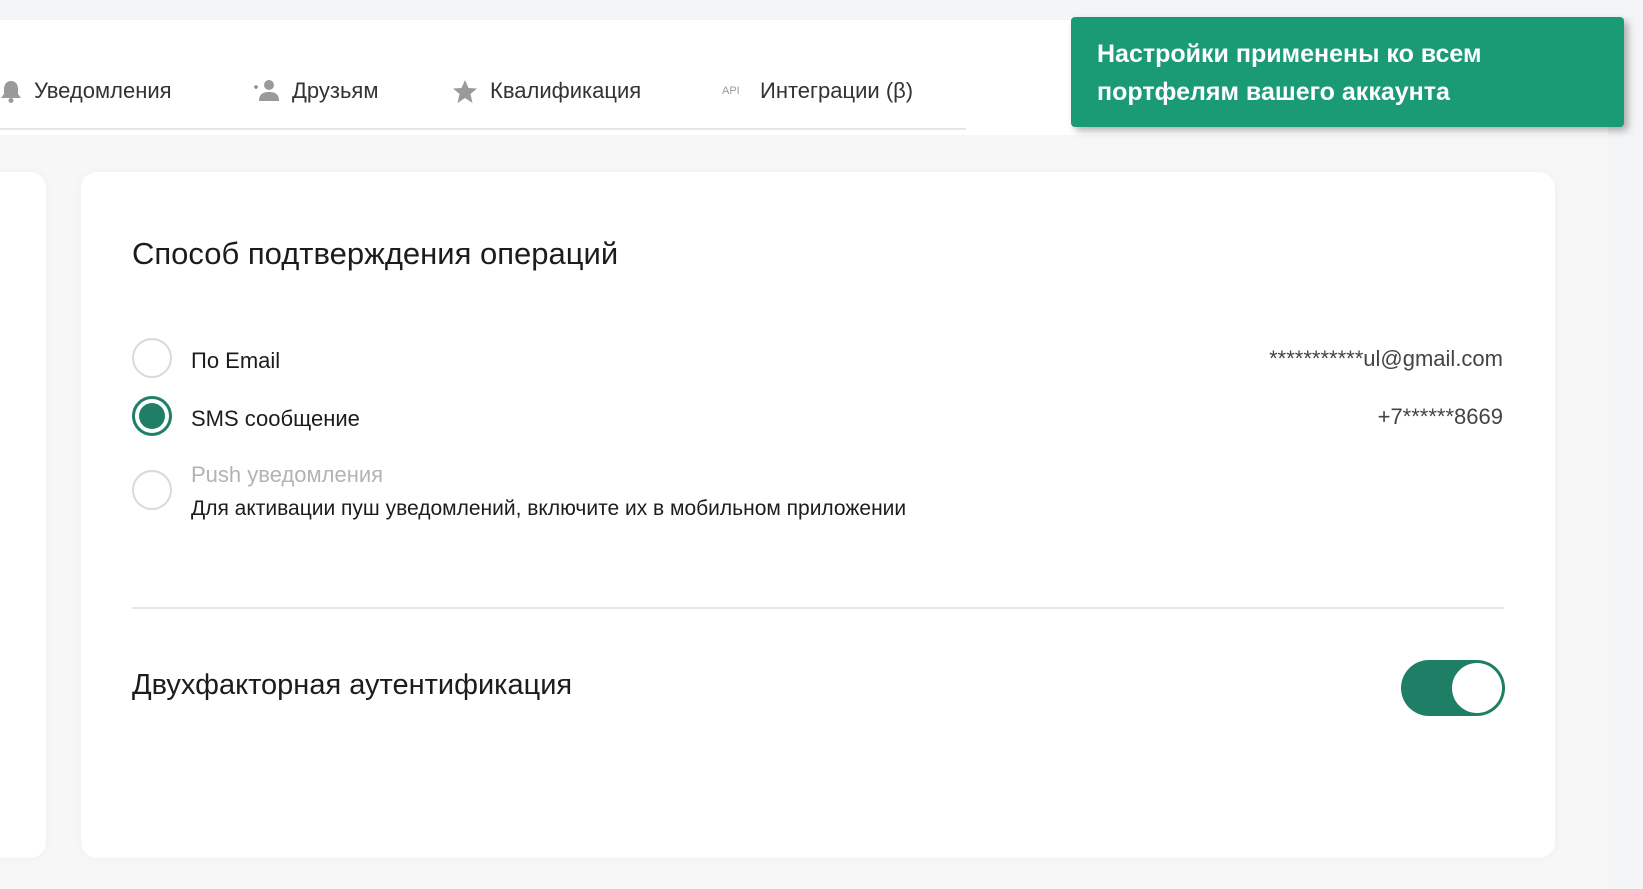  What do you see at coordinates (1289, 54) in the screenshot?
I see `toast-line-1: Настройки применены ко всем` at bounding box center [1289, 54].